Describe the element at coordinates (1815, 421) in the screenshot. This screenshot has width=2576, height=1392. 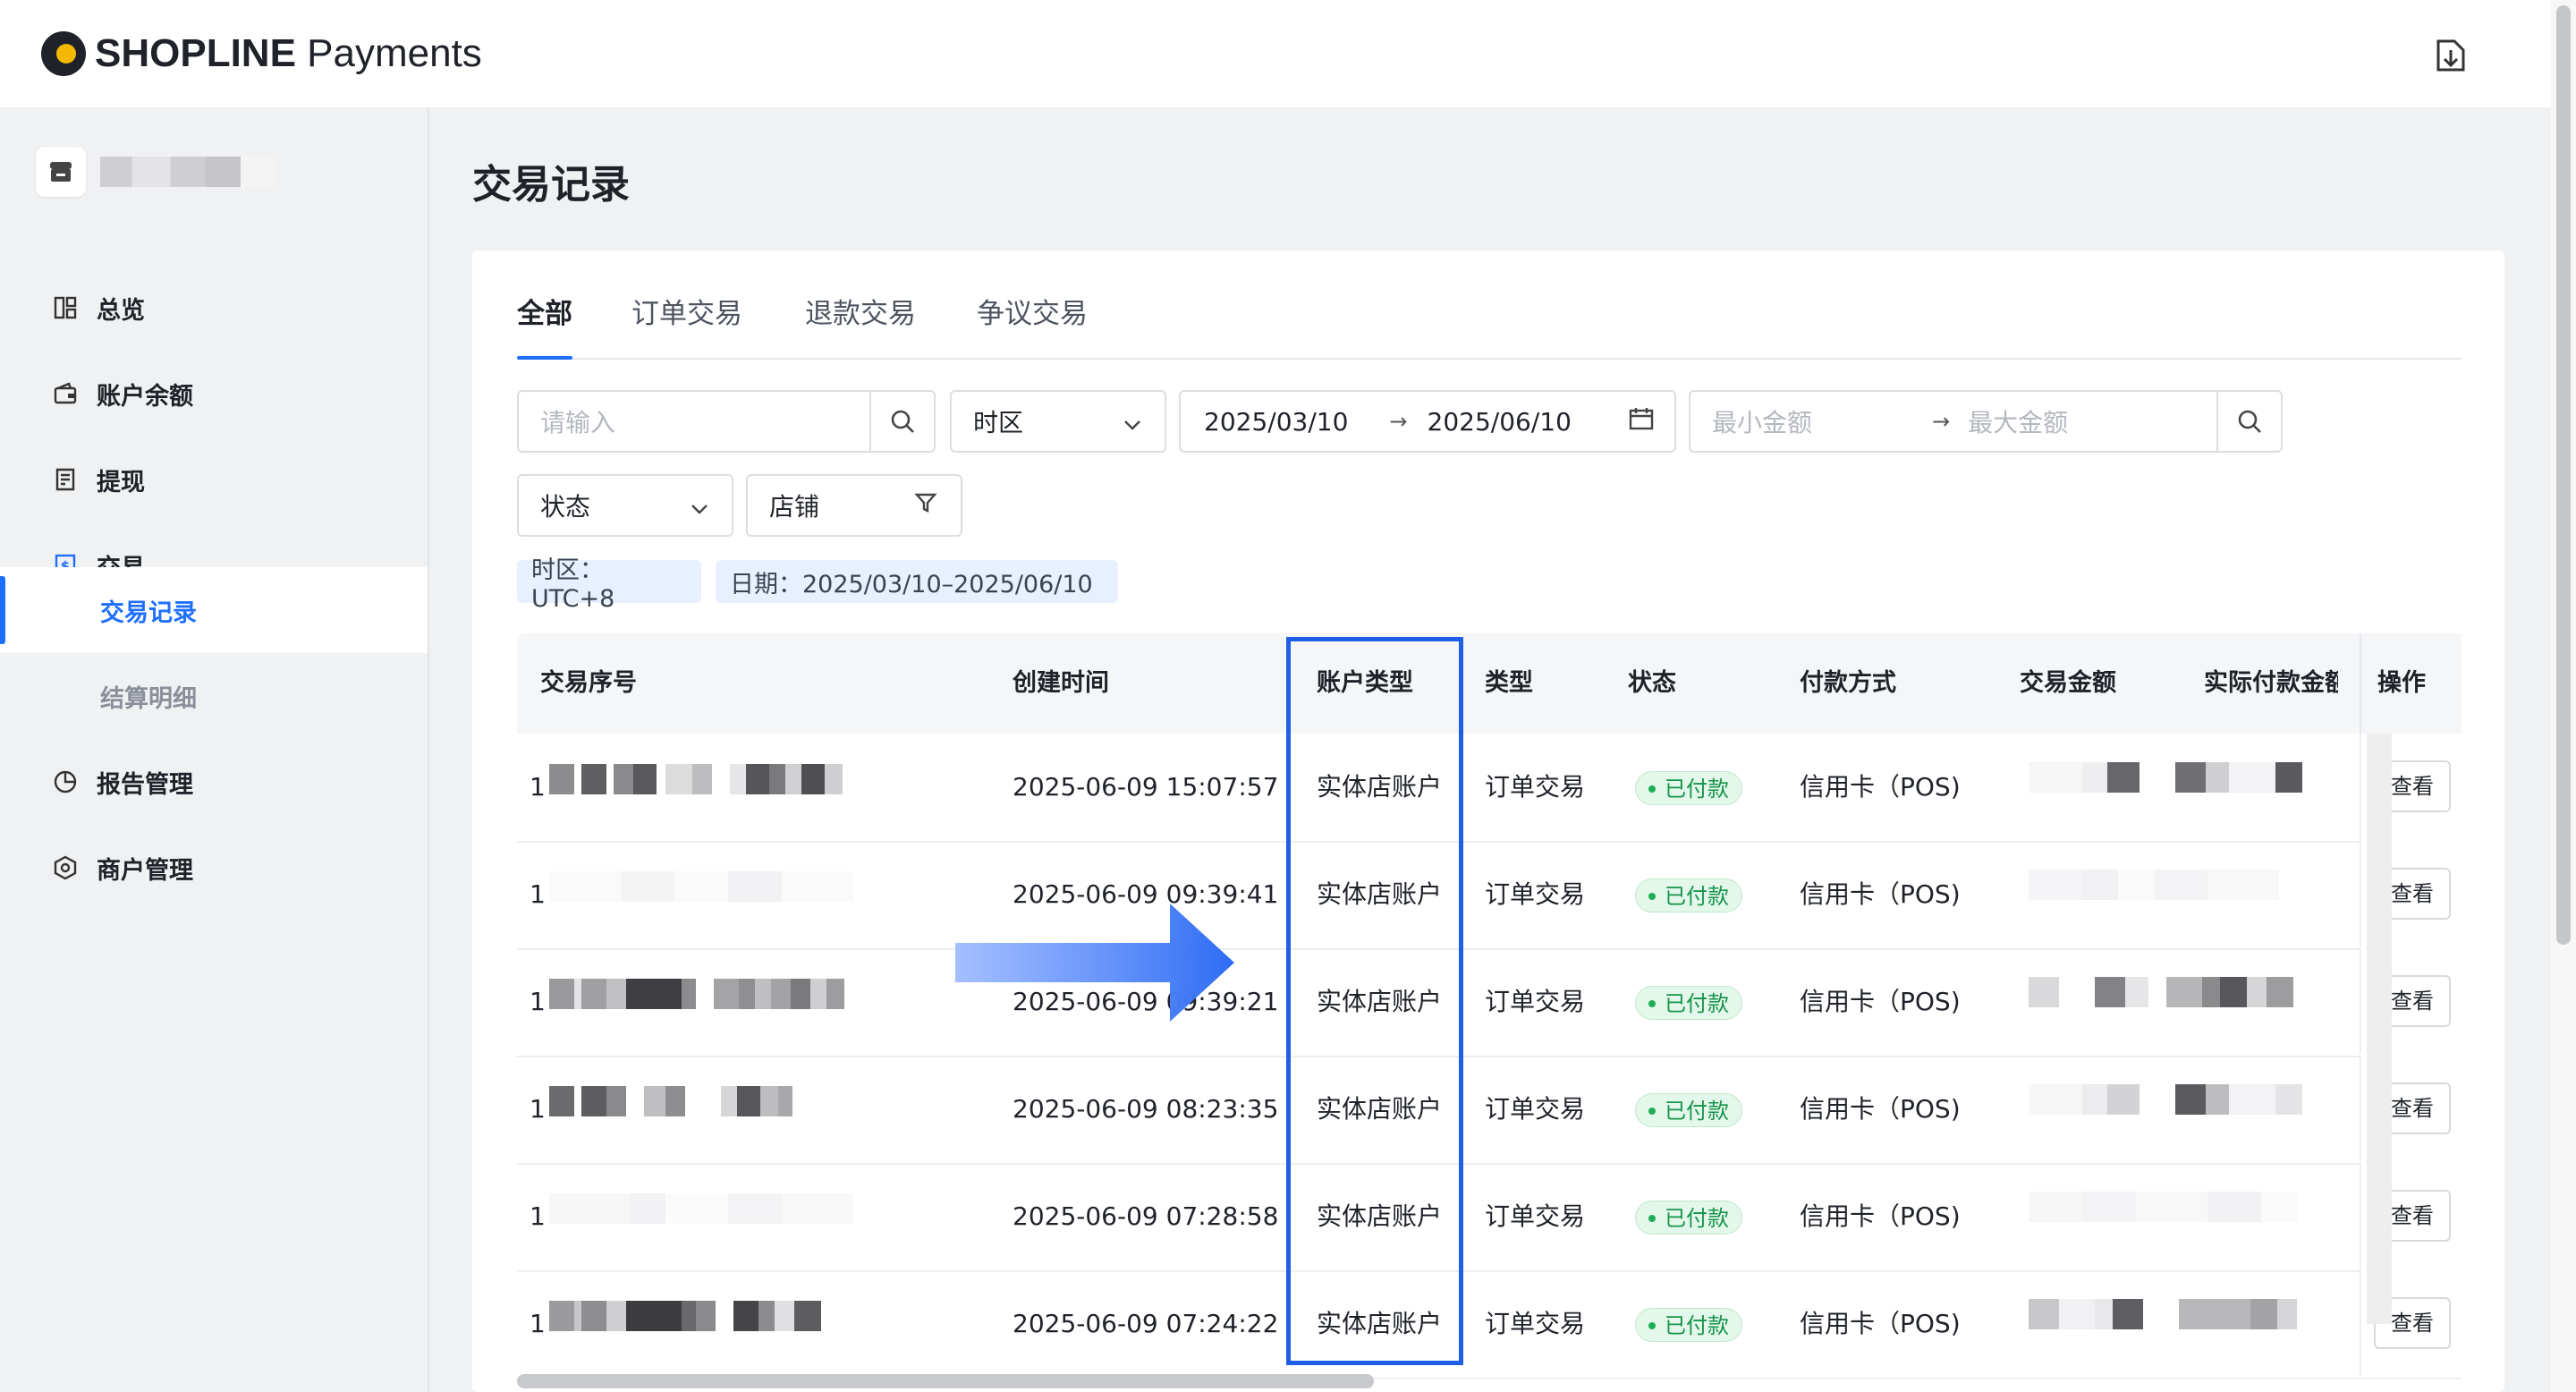
I see `min-amount-input: 最小金额` at that location.